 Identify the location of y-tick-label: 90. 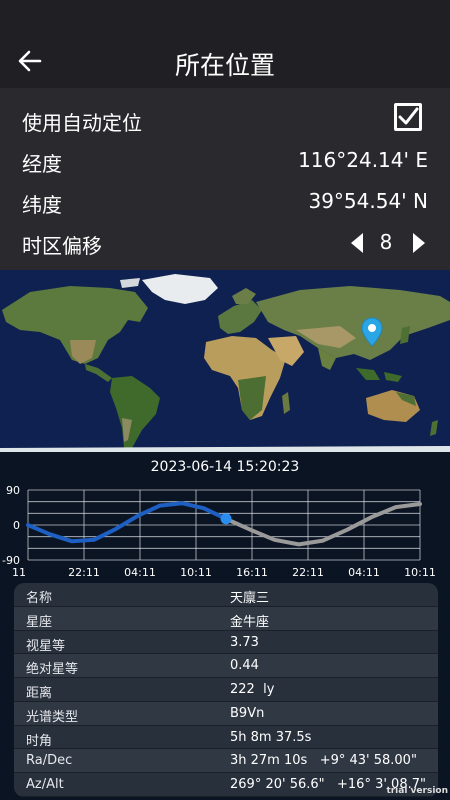
(13, 490).